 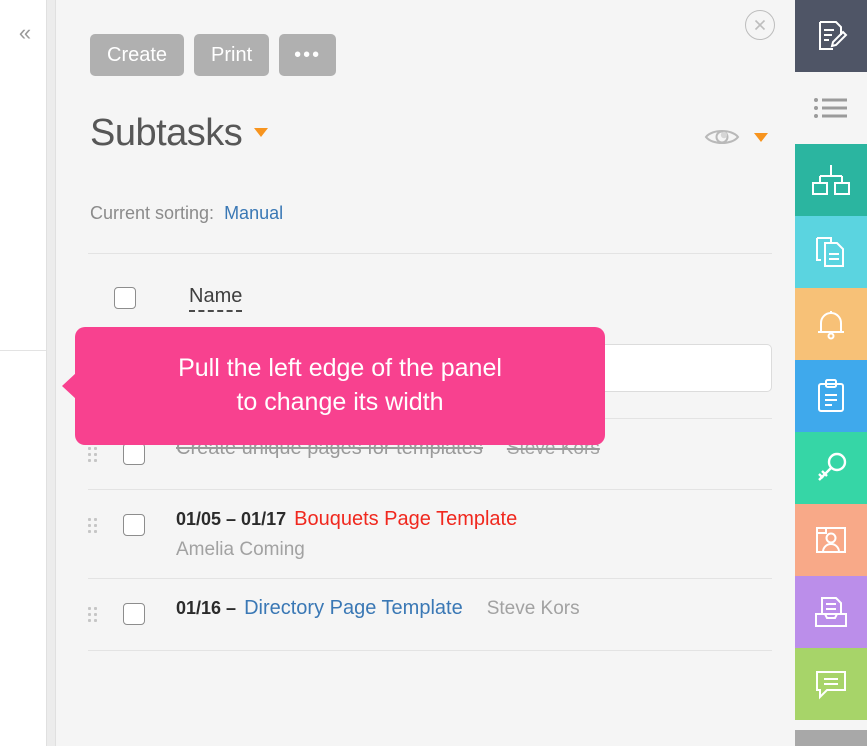 I want to click on copy-documents-icon, so click(x=831, y=252).